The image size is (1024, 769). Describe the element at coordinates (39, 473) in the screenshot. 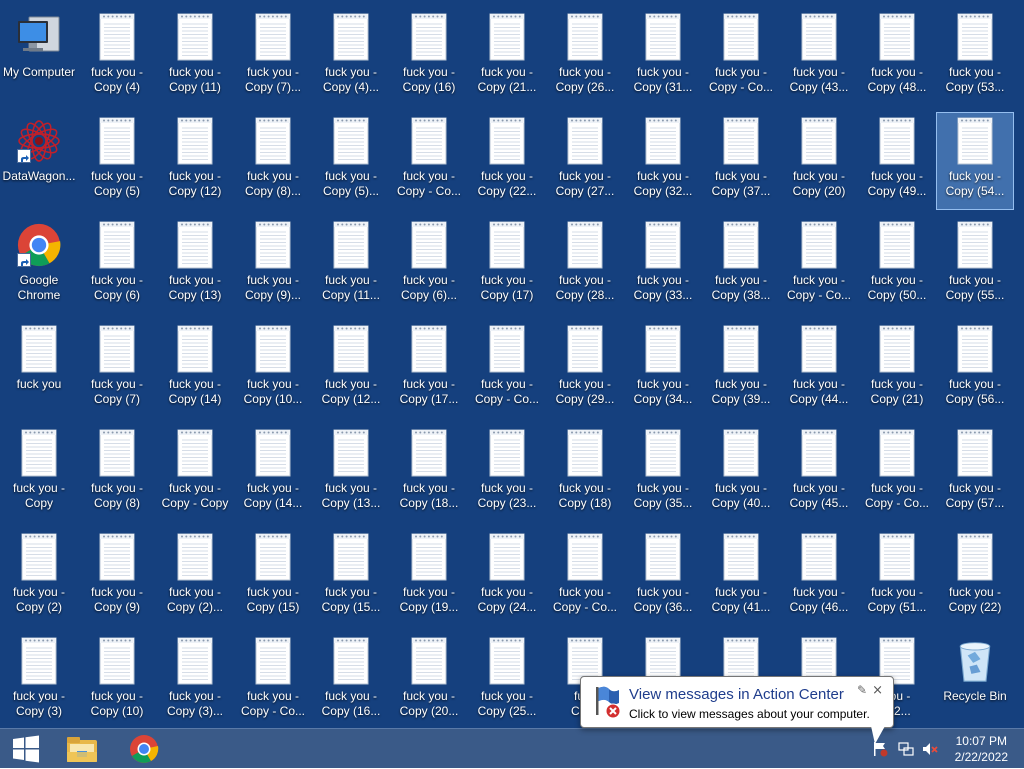

I see `desktop-icon: fuck you - Copy` at that location.